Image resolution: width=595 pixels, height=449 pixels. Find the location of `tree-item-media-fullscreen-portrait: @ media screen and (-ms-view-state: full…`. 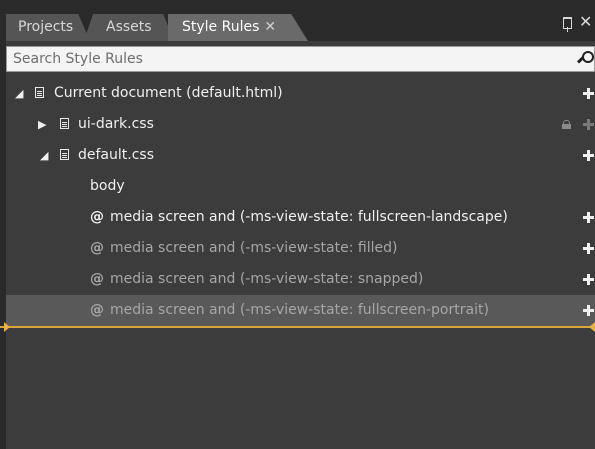

tree-item-media-fullscreen-portrait: @ media screen and (-ms-view-state: full… is located at coordinates (300, 310).